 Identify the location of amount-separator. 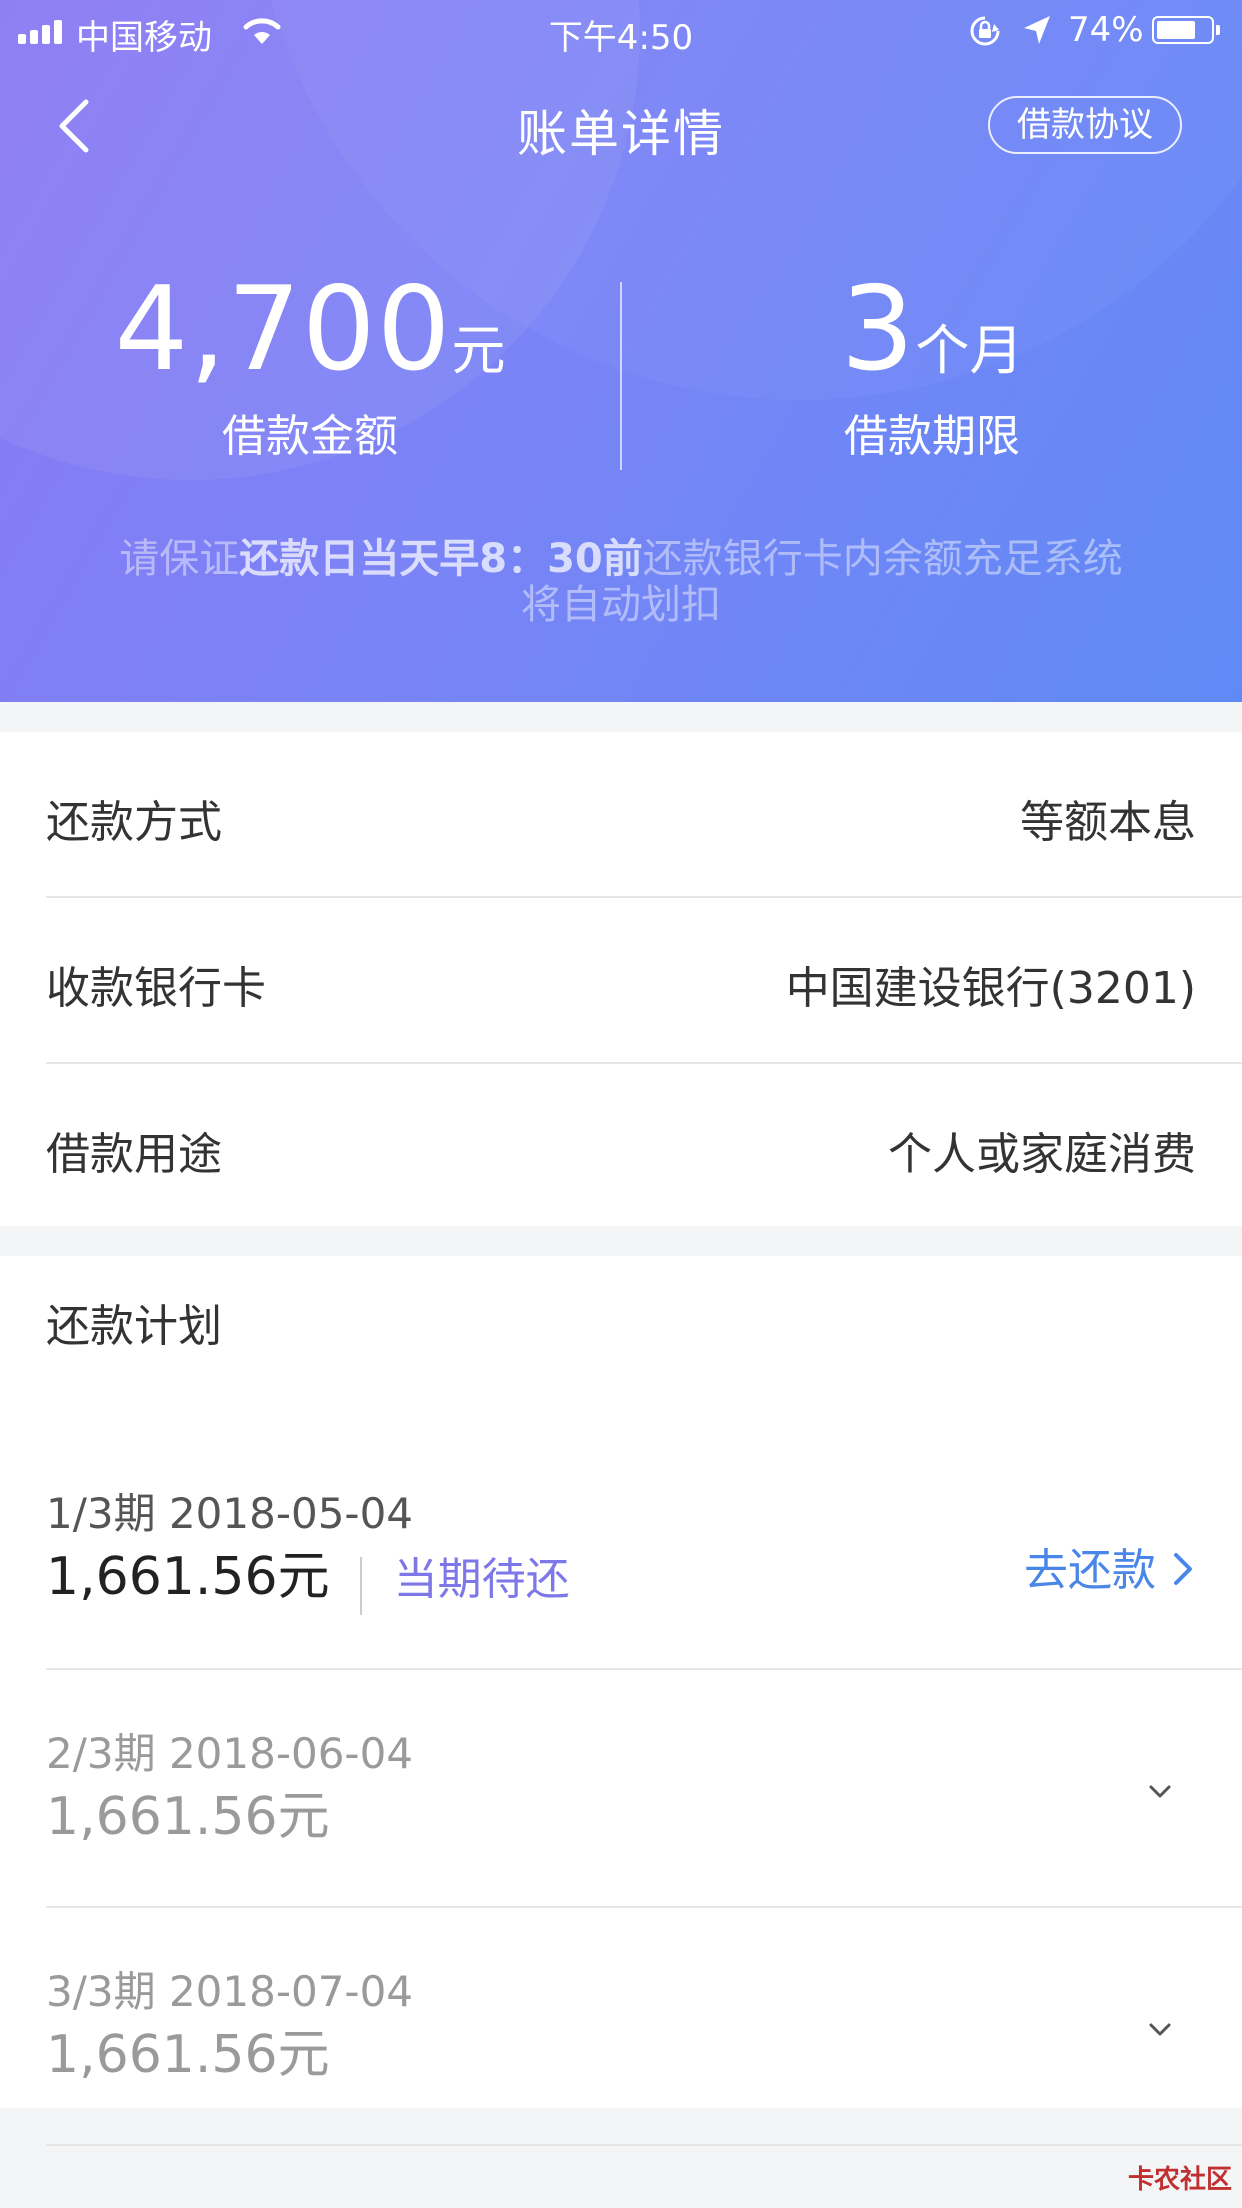
(360, 1585).